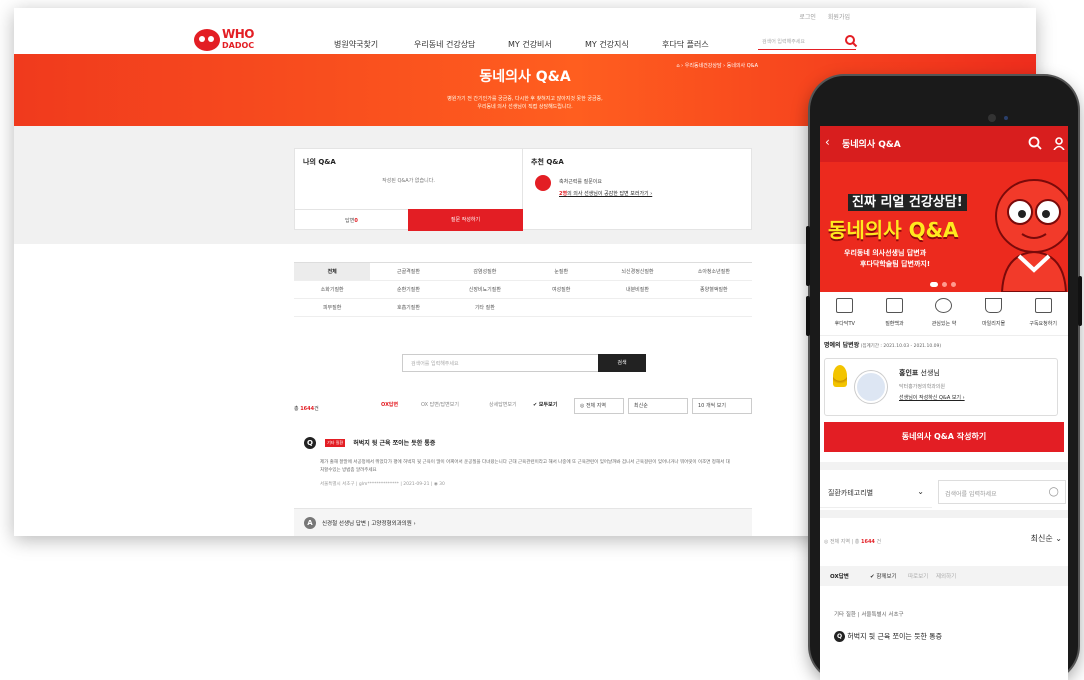 The image size is (1084, 680). What do you see at coordinates (484, 272) in the screenshot?
I see `category-item: 감염성질환` at bounding box center [484, 272].